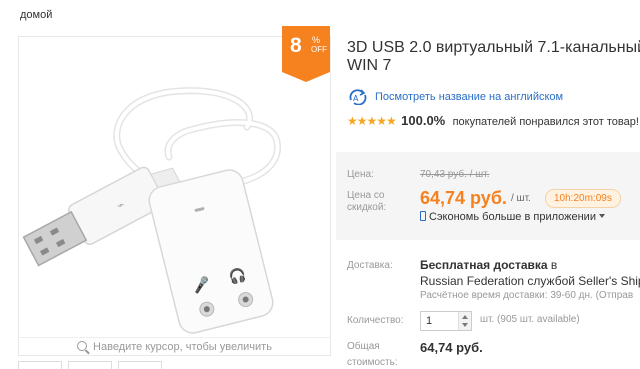 The height and width of the screenshot is (369, 640). Describe the element at coordinates (360, 174) in the screenshot. I see `price-label: Цена:` at that location.